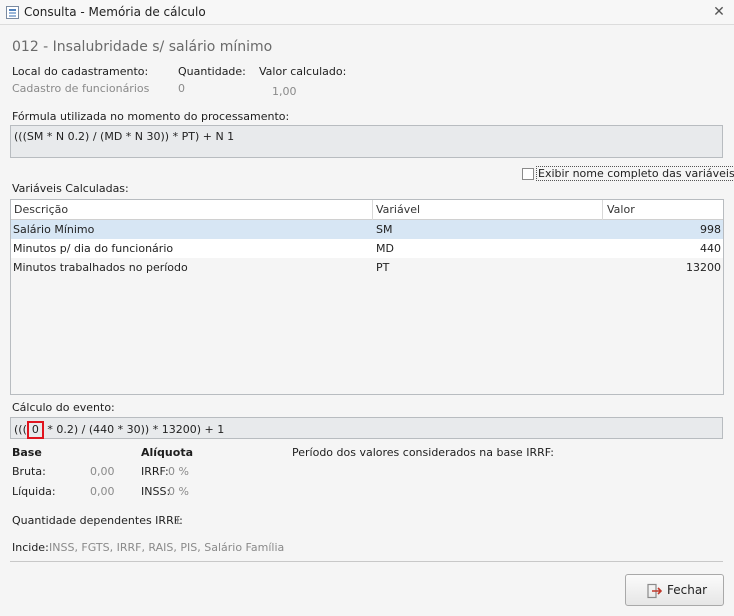 Image resolution: width=734 pixels, height=616 pixels. Describe the element at coordinates (142, 47) in the screenshot. I see `event-title: 012 - Insalubridade s/ salário mínimo` at that location.